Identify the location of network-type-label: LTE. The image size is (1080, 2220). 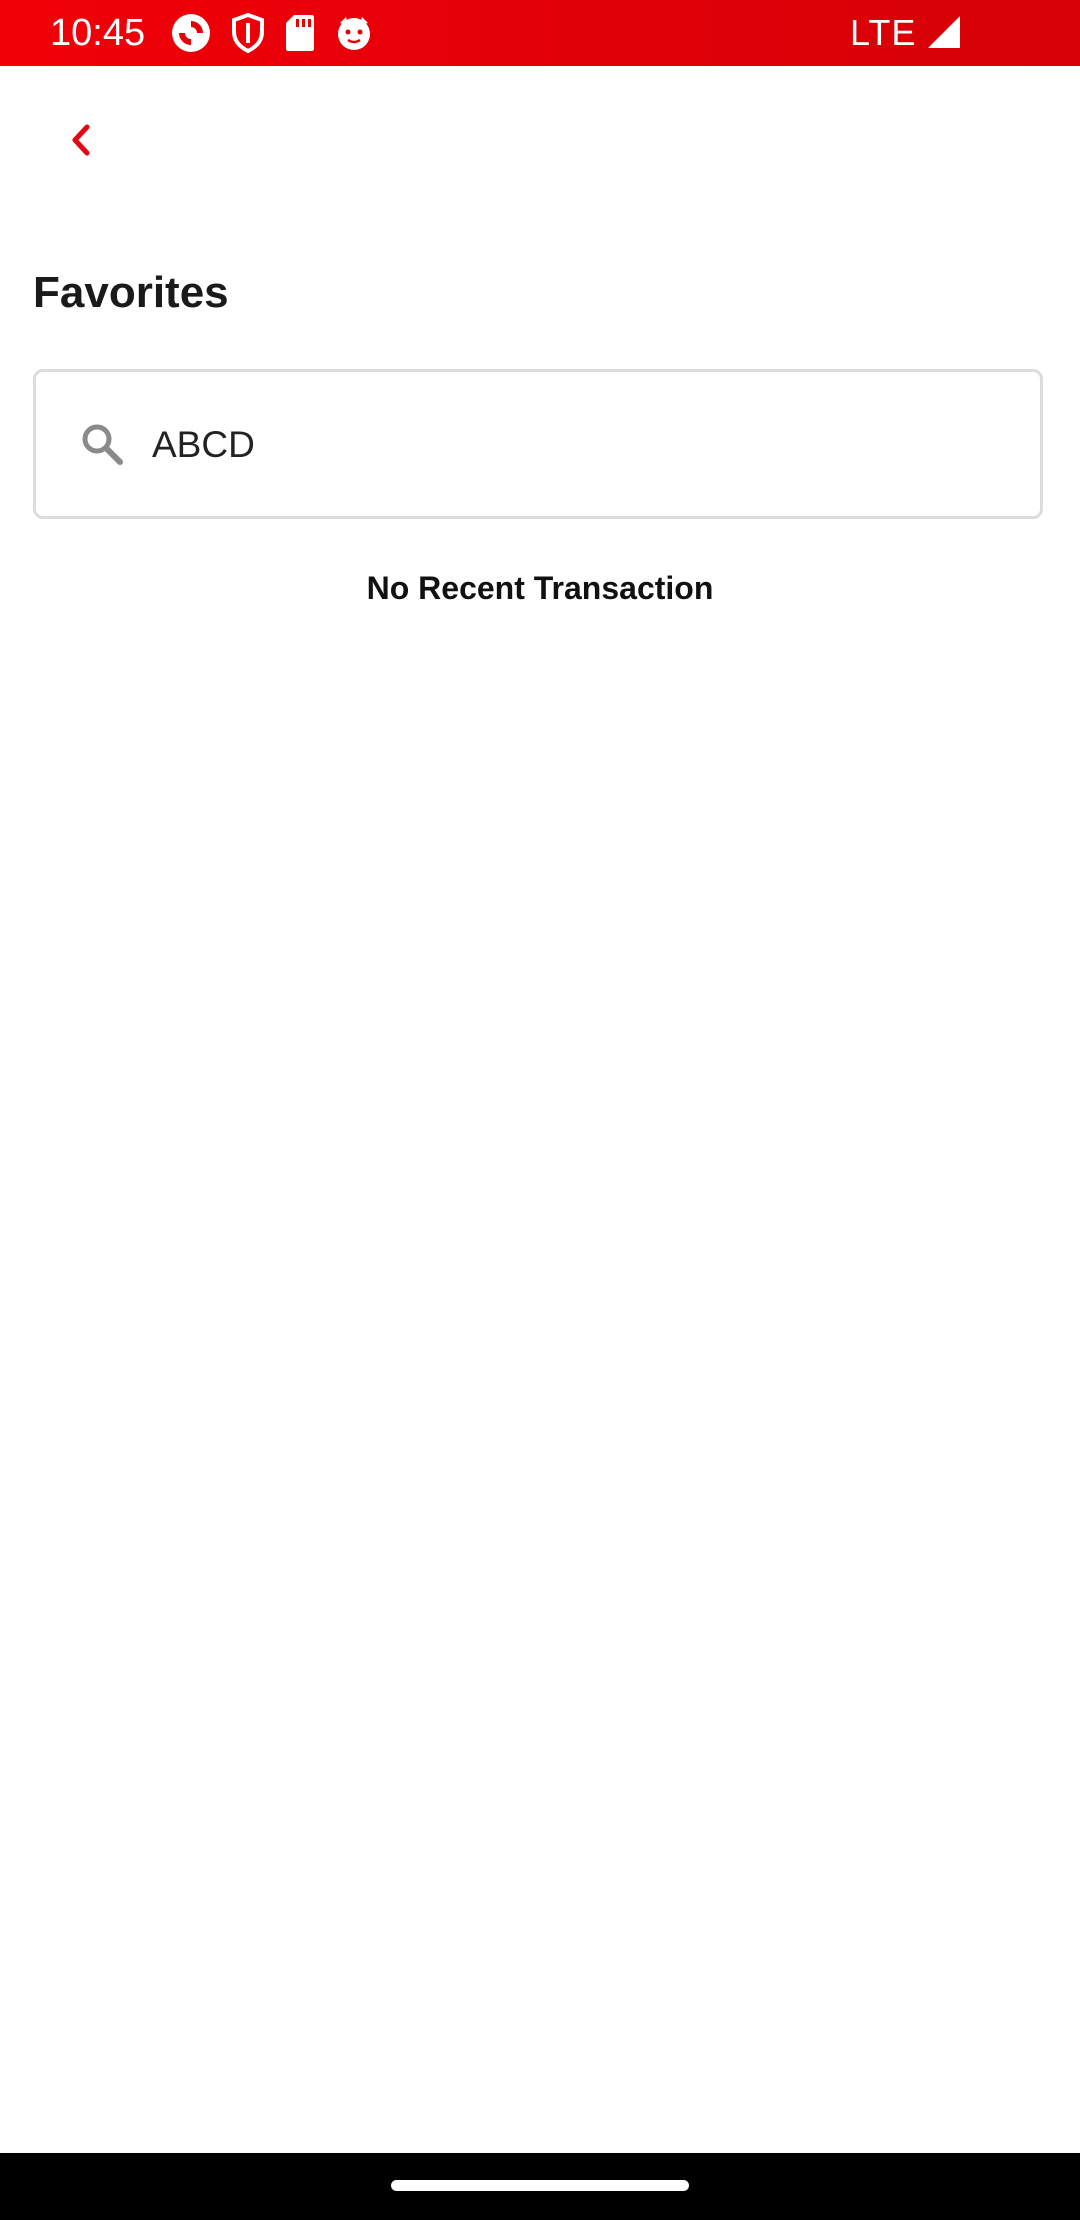
(883, 32).